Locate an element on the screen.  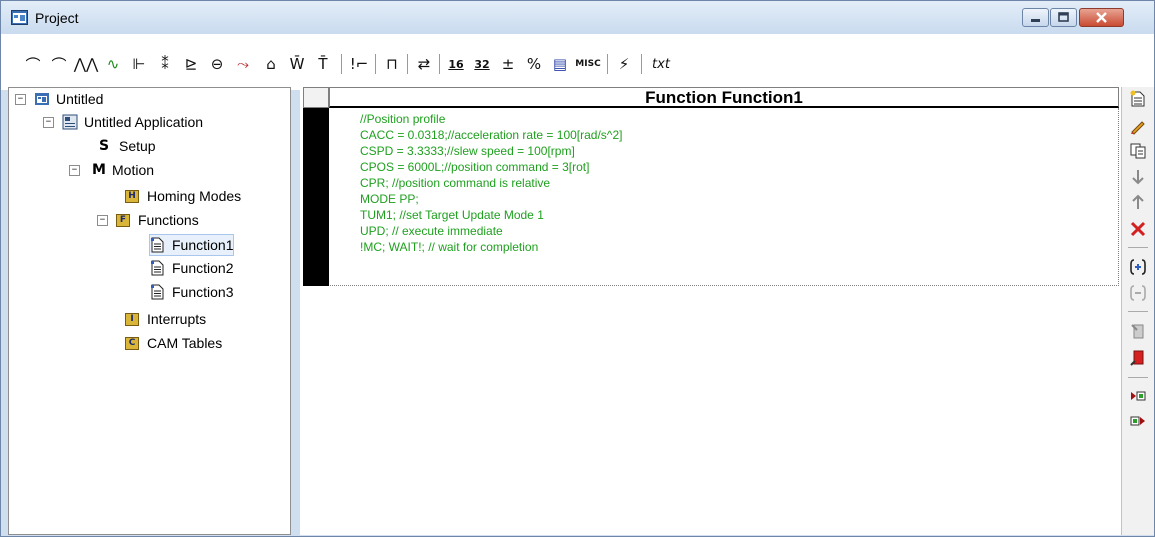
motion-icon: M is located at coordinates (99, 170).